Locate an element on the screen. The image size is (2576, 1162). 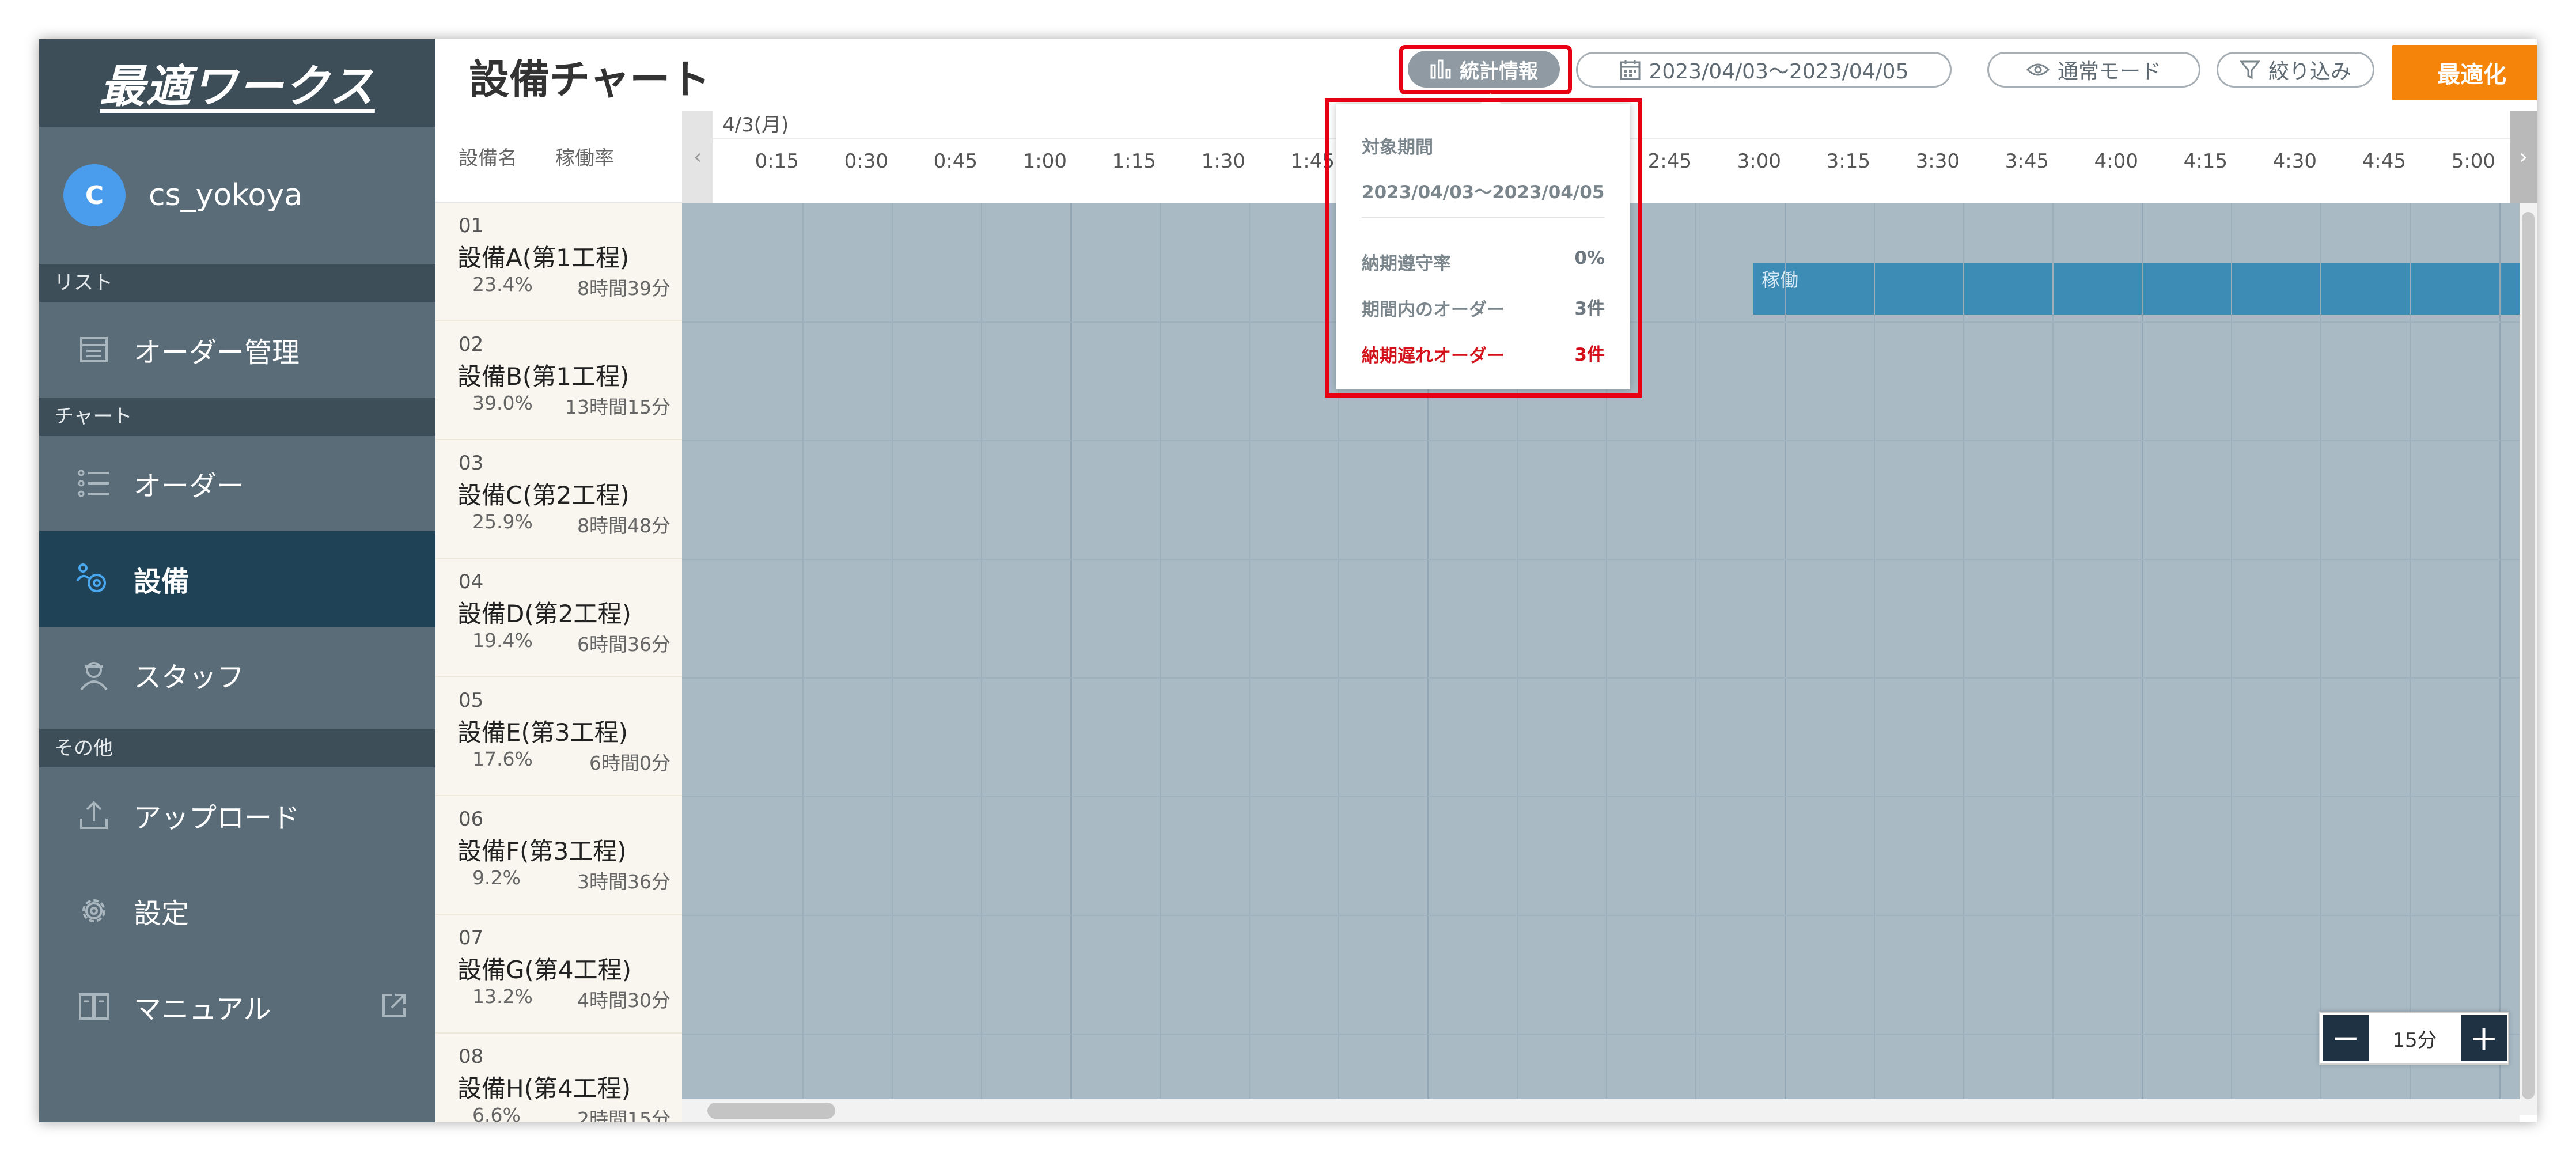
device-row: 04 設備D(第2工程) 19.4% 6時間36分 is located at coordinates (558, 618).